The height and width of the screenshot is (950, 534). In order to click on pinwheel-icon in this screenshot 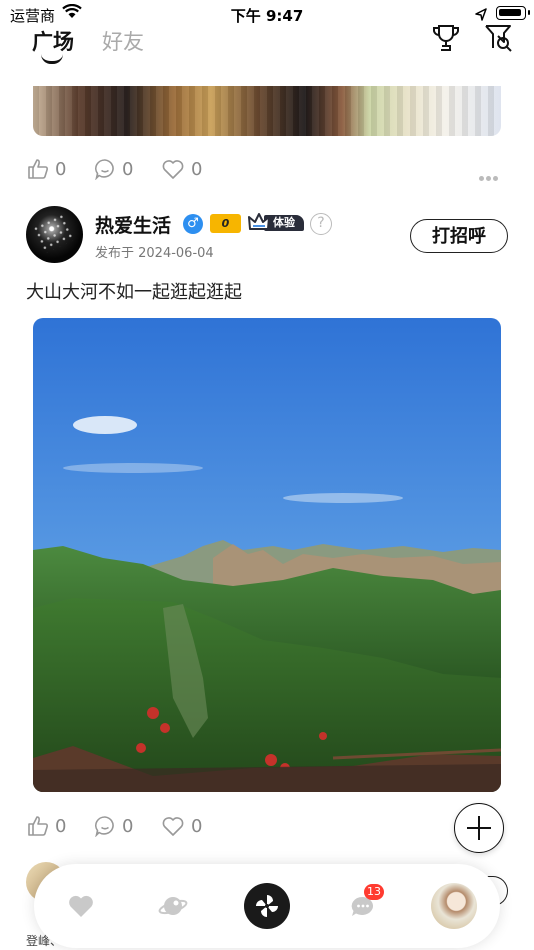, I will do `click(267, 906)`.